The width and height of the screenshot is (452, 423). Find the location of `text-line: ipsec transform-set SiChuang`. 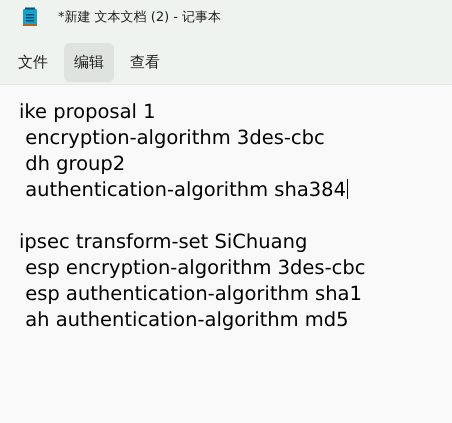

text-line: ipsec transform-set SiChuang is located at coordinates (163, 241).